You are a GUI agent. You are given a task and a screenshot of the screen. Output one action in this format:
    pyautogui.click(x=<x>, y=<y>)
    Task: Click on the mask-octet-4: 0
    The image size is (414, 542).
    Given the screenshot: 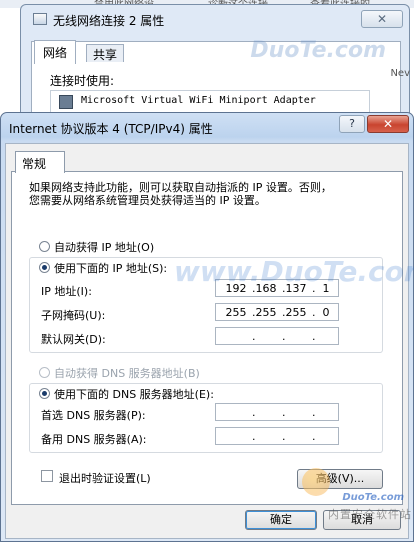 What is the action you would take?
    pyautogui.click(x=326, y=312)
    